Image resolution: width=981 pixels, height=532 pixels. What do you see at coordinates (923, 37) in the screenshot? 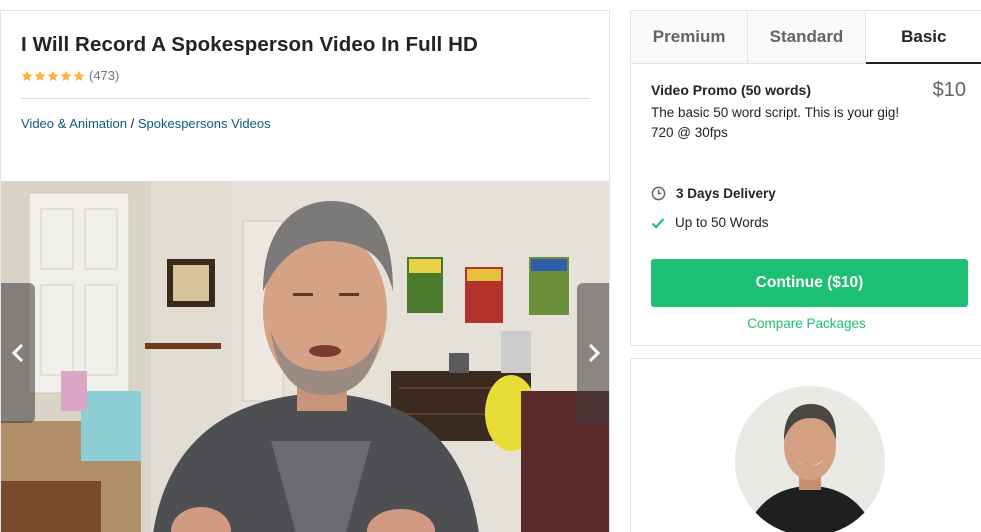
I see `tab-basic: Basic` at bounding box center [923, 37].